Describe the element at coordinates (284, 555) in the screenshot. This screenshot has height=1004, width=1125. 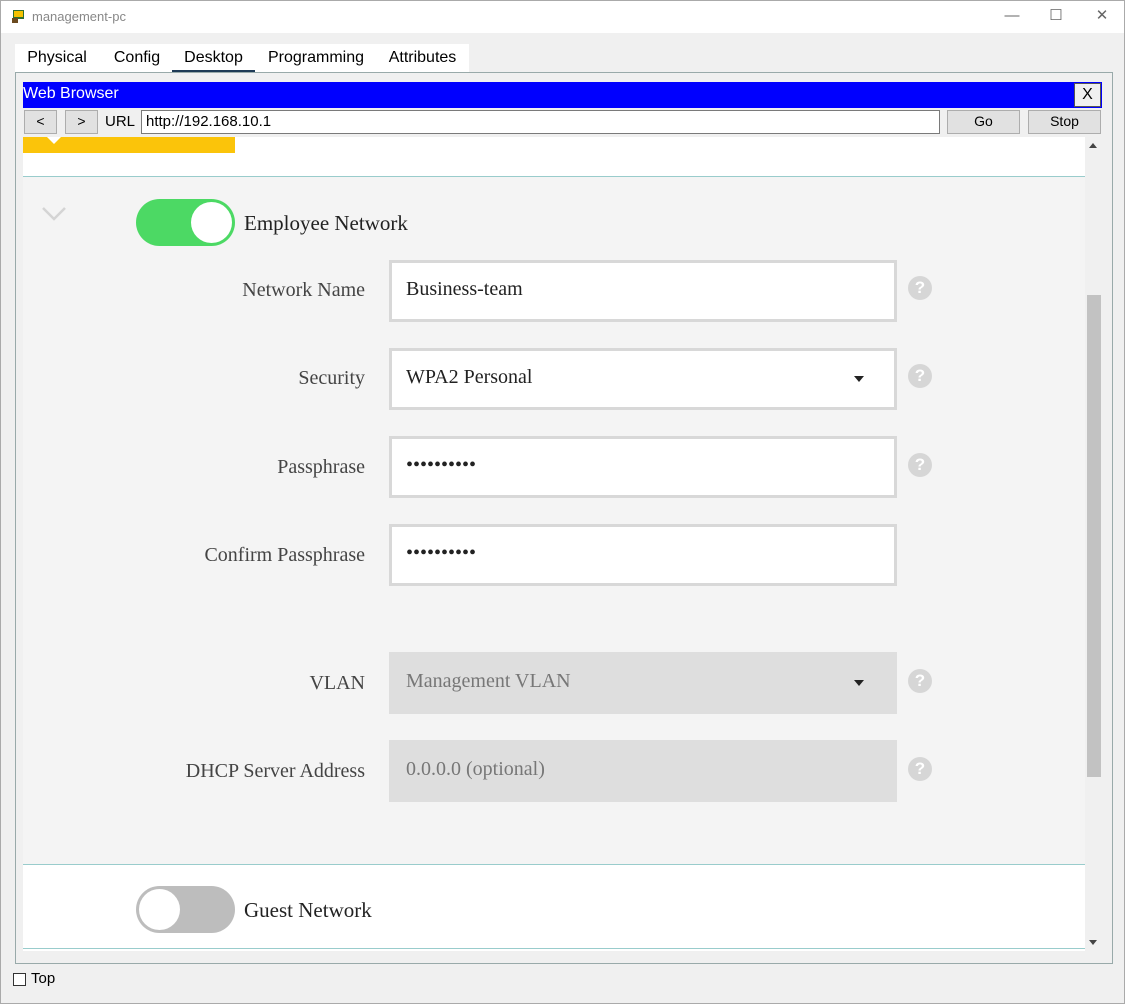
I see `confirm-passphrase-label: Confirm Passphrase` at that location.